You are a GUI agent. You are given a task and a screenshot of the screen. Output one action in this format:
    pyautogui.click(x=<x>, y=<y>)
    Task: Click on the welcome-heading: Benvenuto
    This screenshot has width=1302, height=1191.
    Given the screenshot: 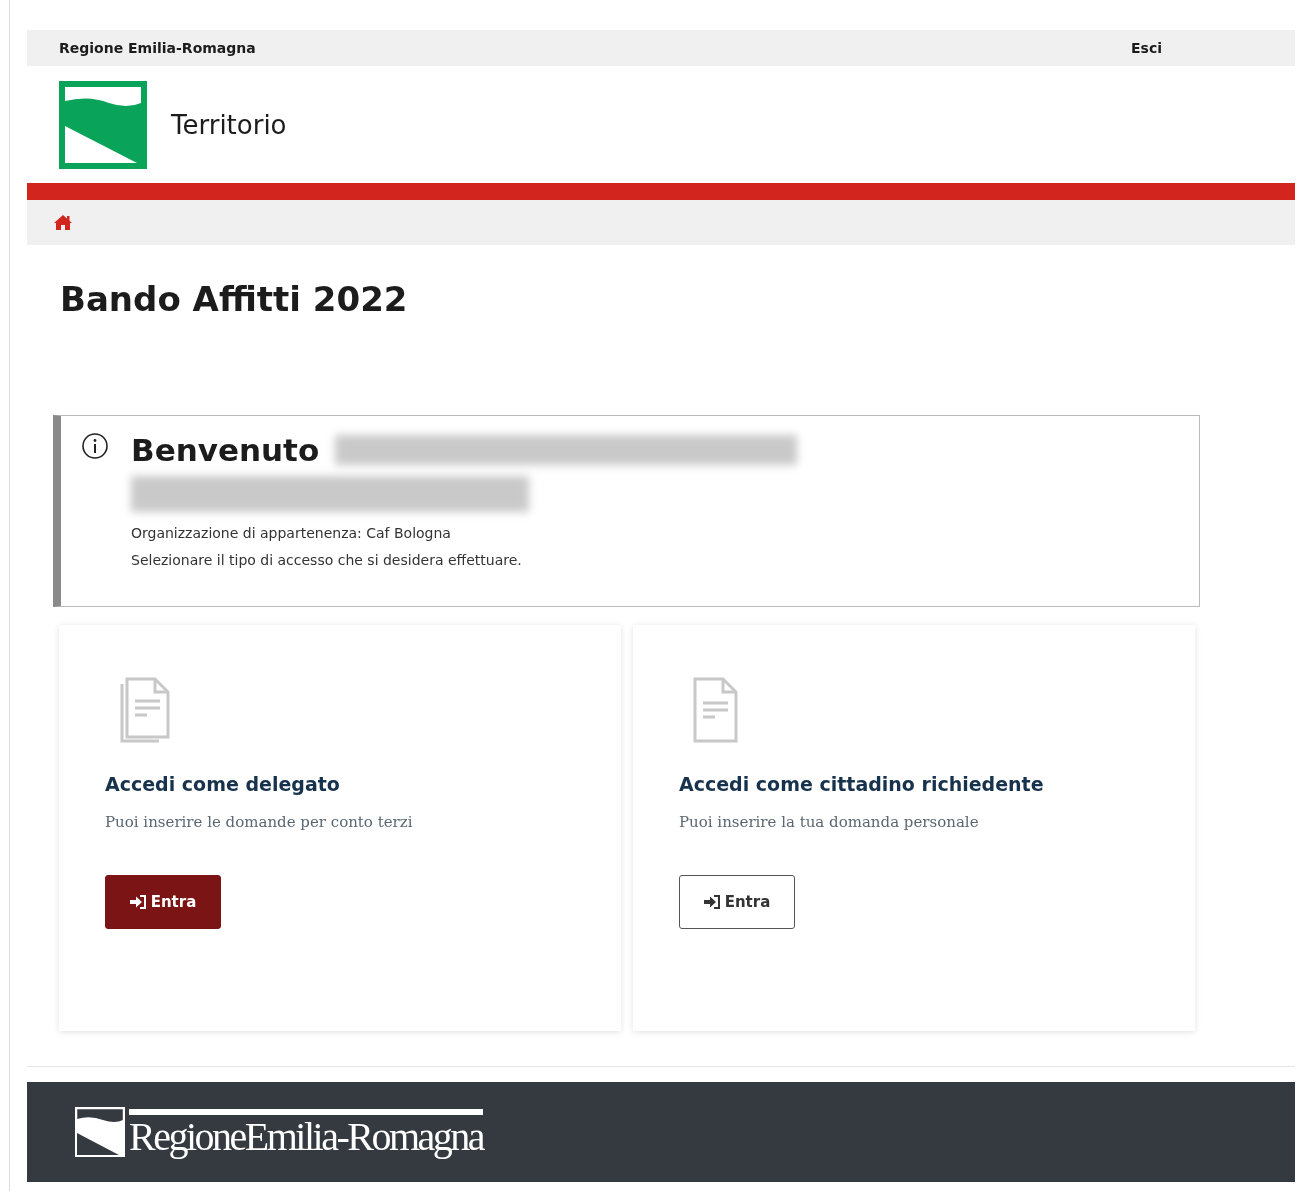 What is the action you would take?
    pyautogui.click(x=225, y=450)
    